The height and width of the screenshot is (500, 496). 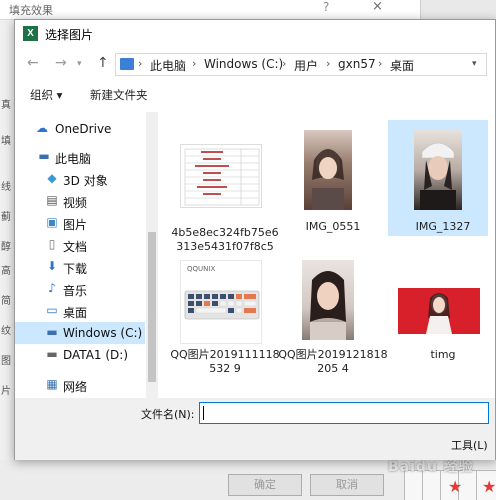 I want to click on text-caret, so click(x=203, y=413).